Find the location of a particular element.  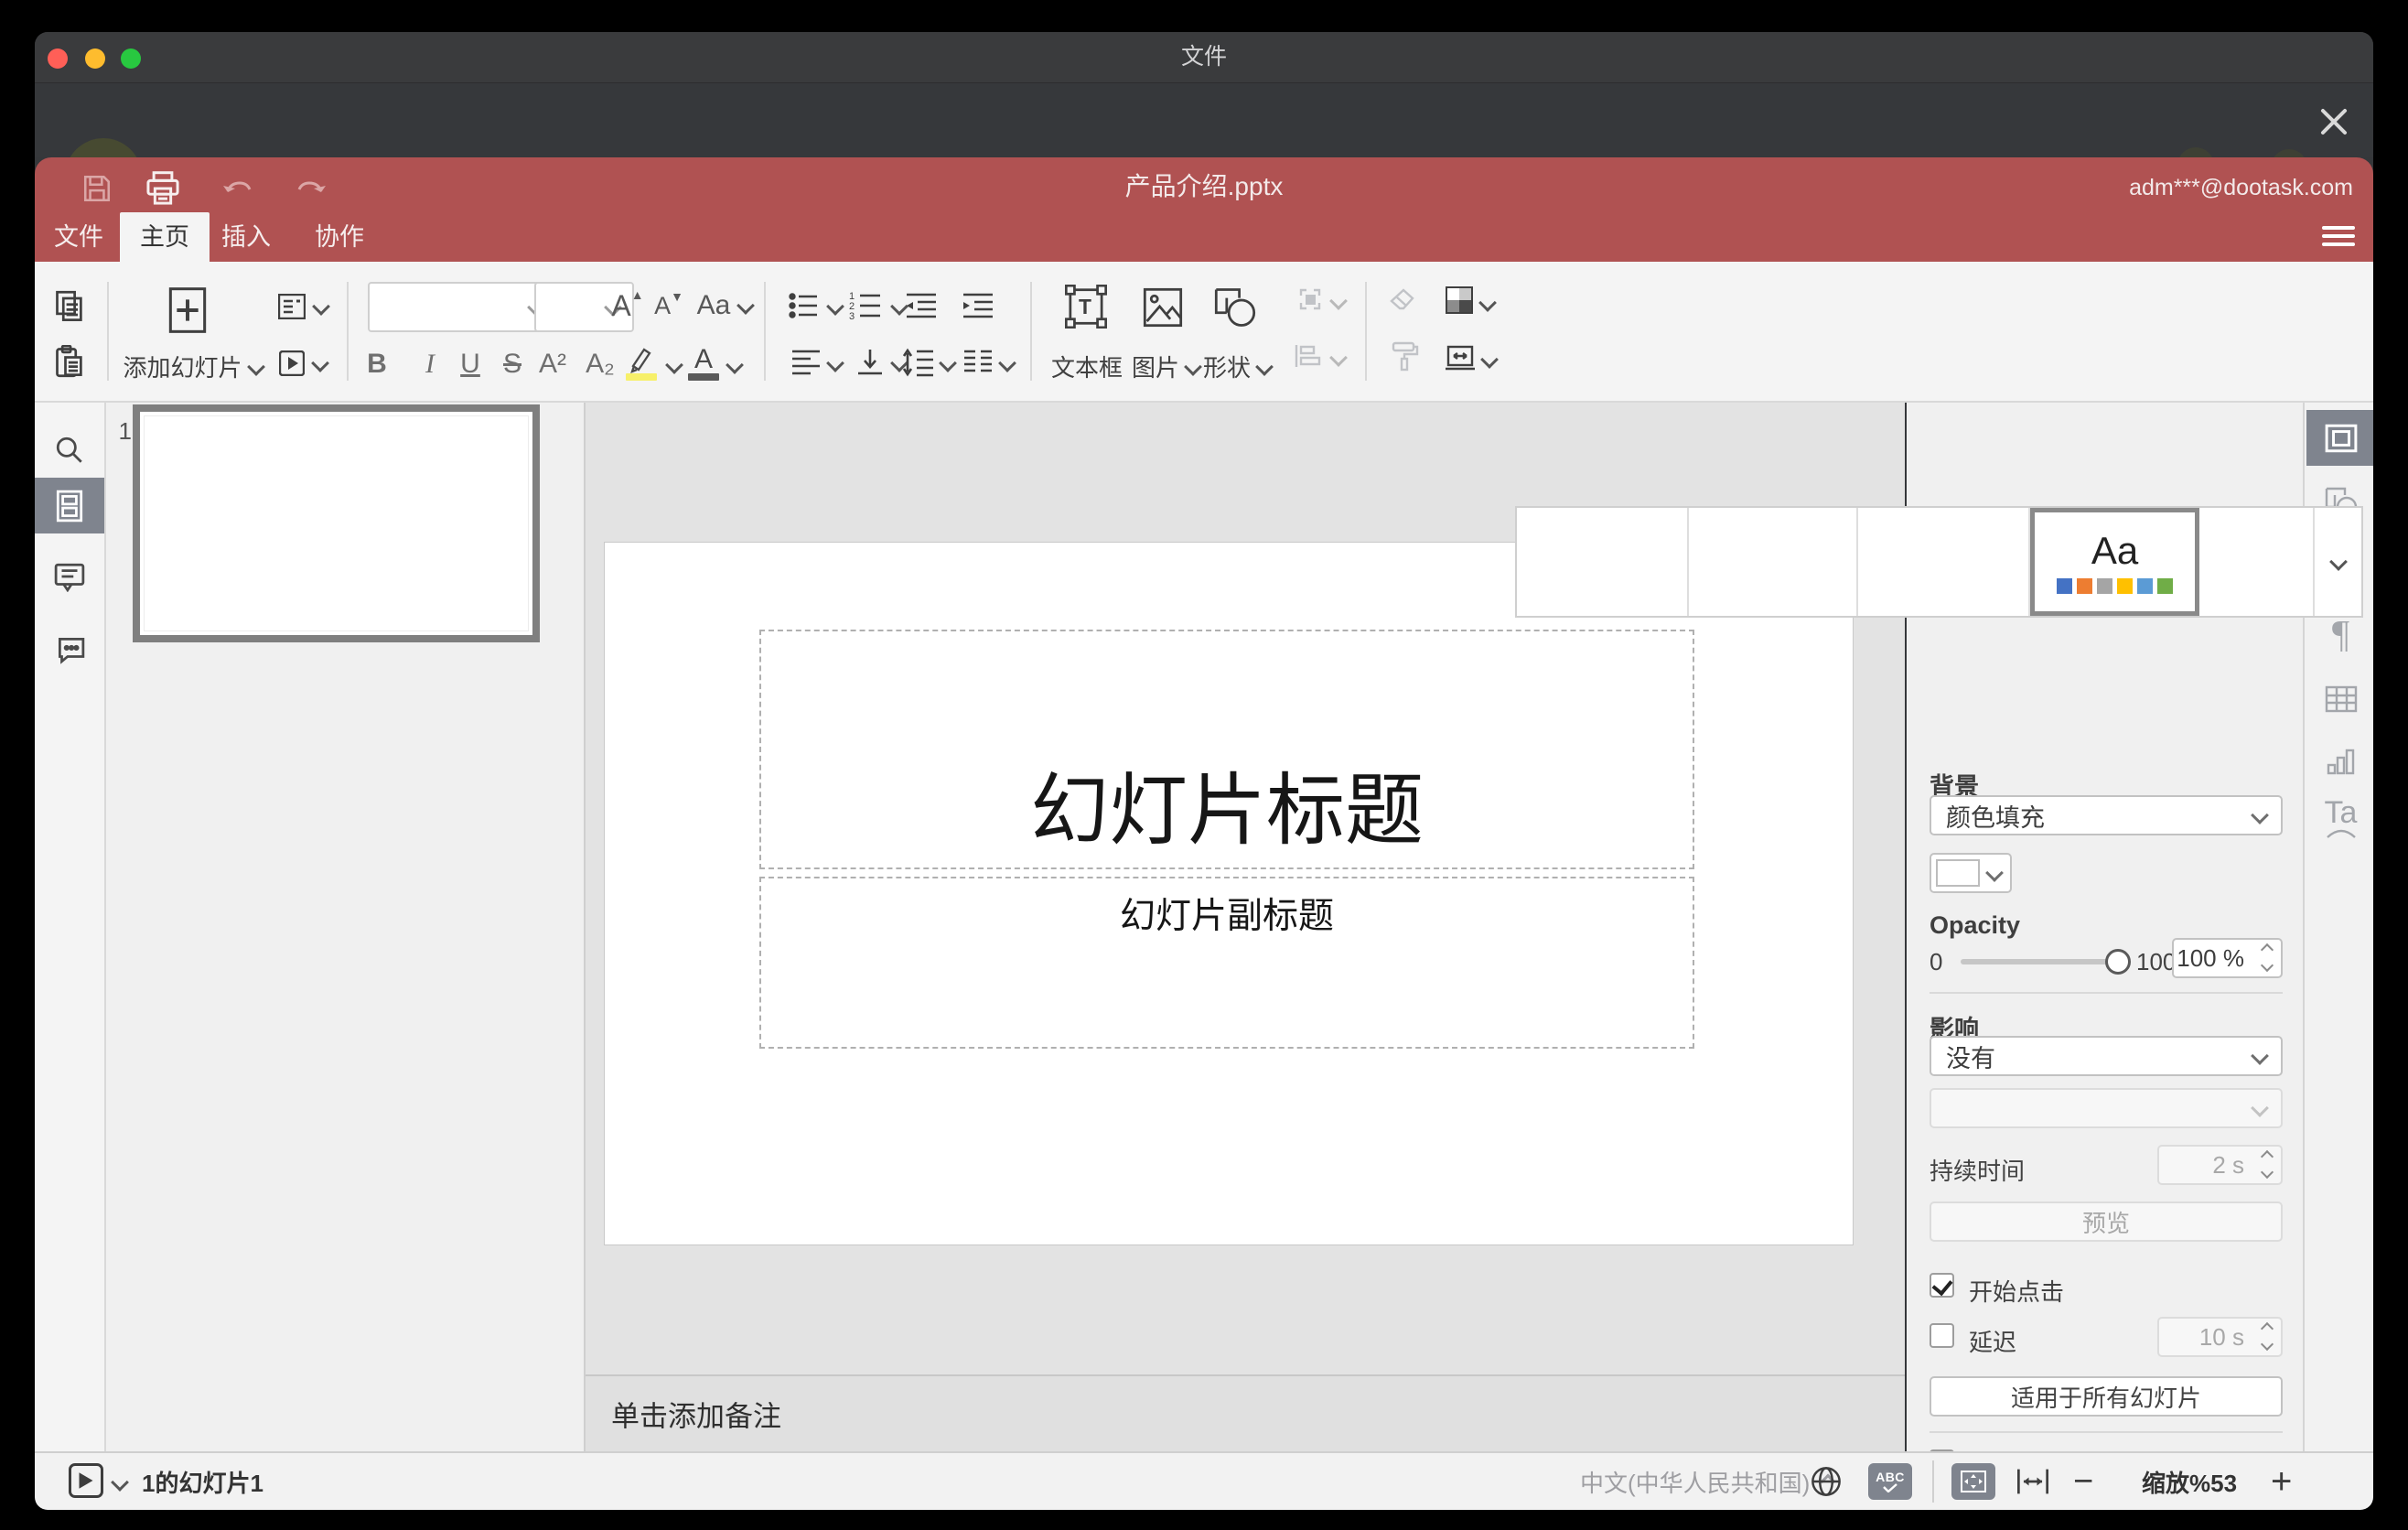

insert-shape-button is located at coordinates (1235, 307).